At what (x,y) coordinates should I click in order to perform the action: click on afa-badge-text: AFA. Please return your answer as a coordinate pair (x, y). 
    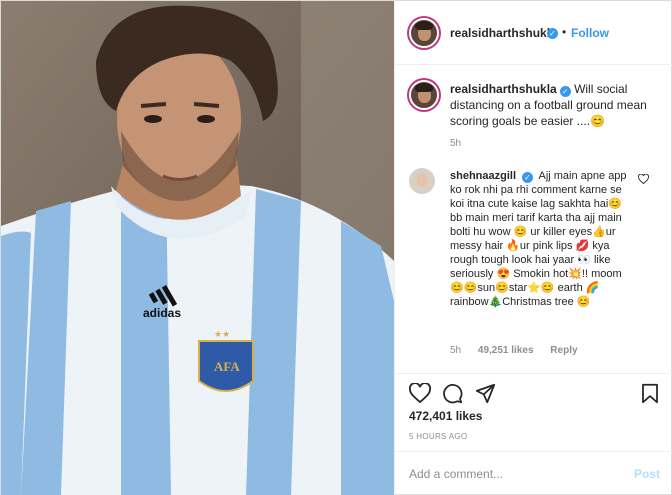
    Looking at the image, I should click on (227, 366).